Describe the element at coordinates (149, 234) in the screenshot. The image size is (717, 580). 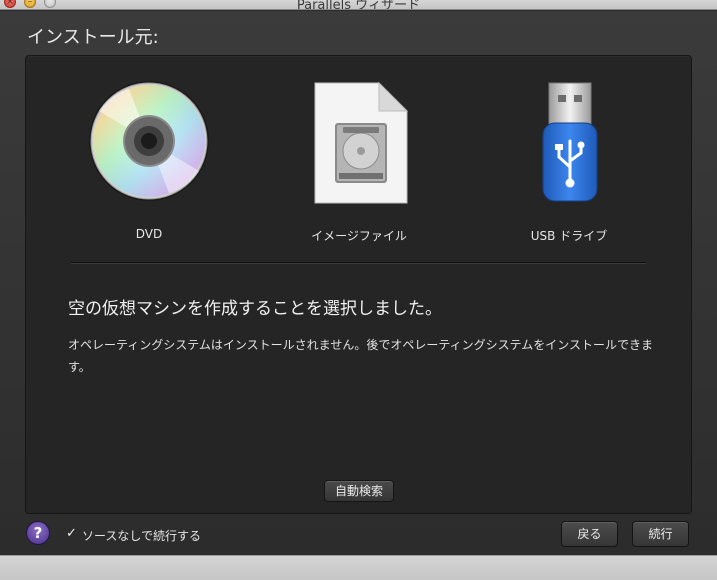
I see `source-label-dvd: DVD` at that location.